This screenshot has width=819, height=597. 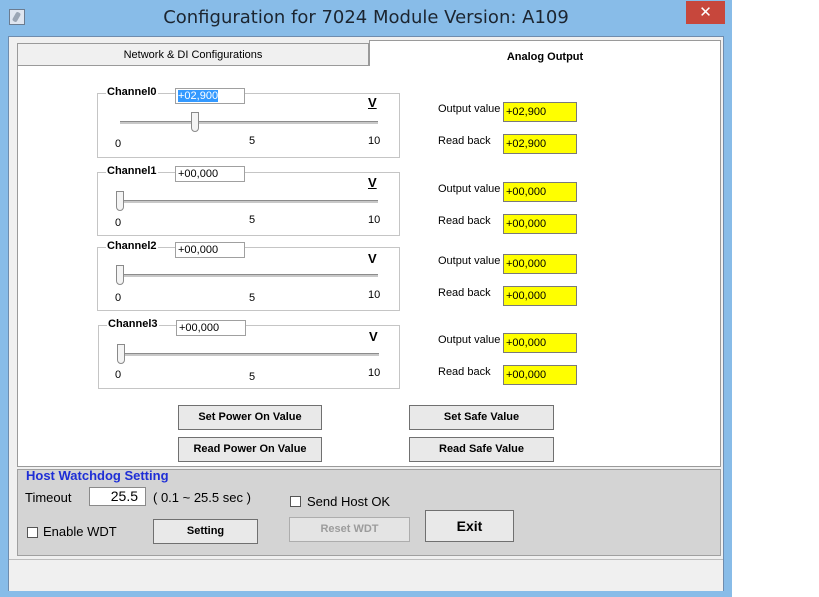 I want to click on channel2-slider-track, so click(x=249, y=275).